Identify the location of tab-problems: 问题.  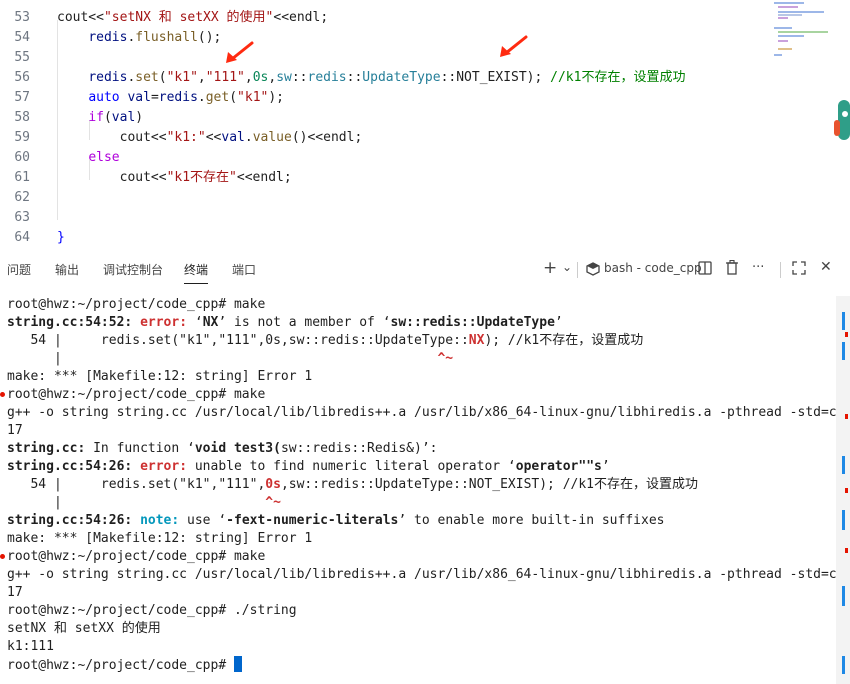
(19, 269).